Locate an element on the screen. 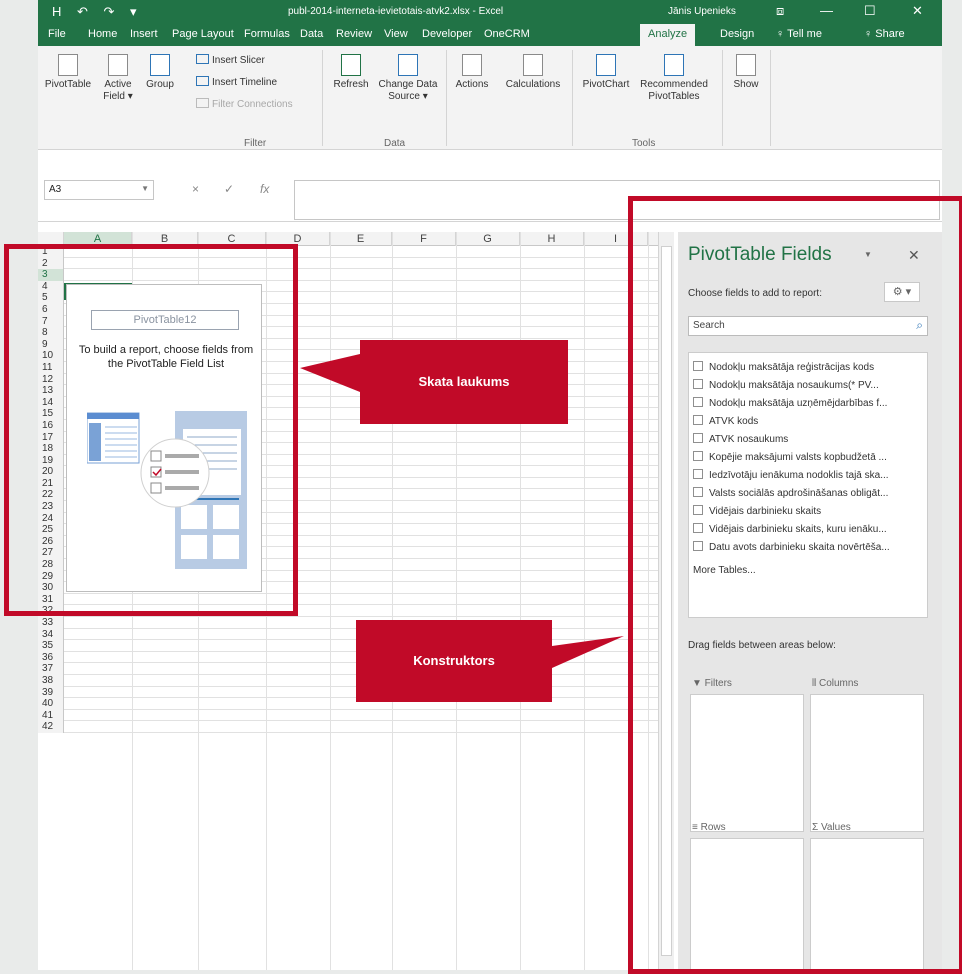 The width and height of the screenshot is (962, 974). konstruktors-callout: Konstruktors is located at coordinates (454, 661).